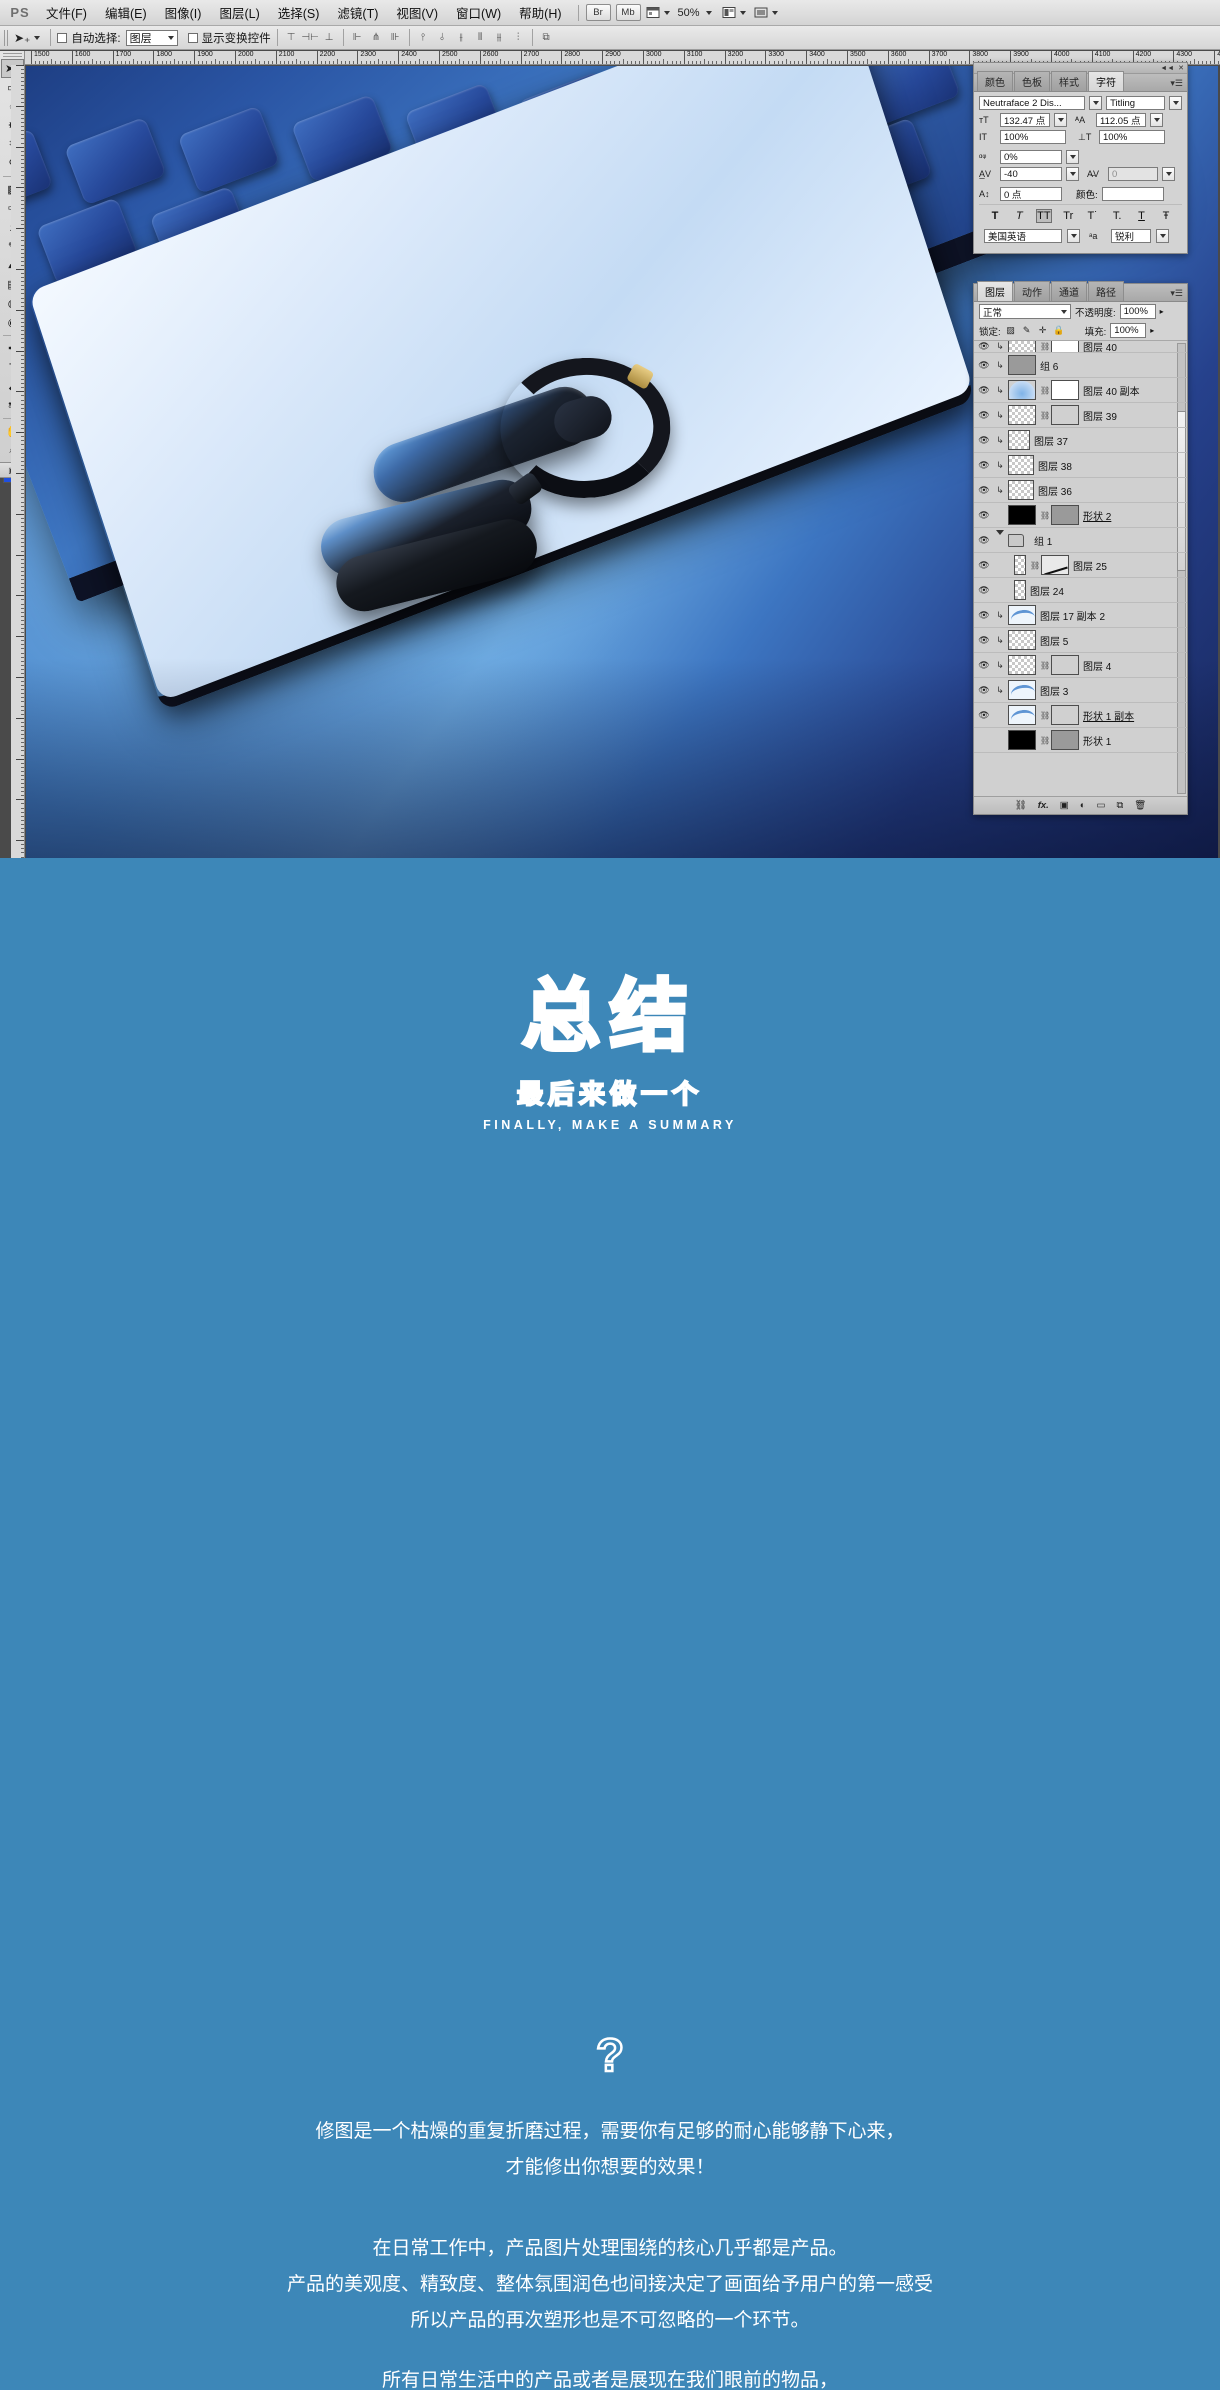  What do you see at coordinates (1080, 590) in the screenshot?
I see `table-row: 👁 图层 24` at bounding box center [1080, 590].